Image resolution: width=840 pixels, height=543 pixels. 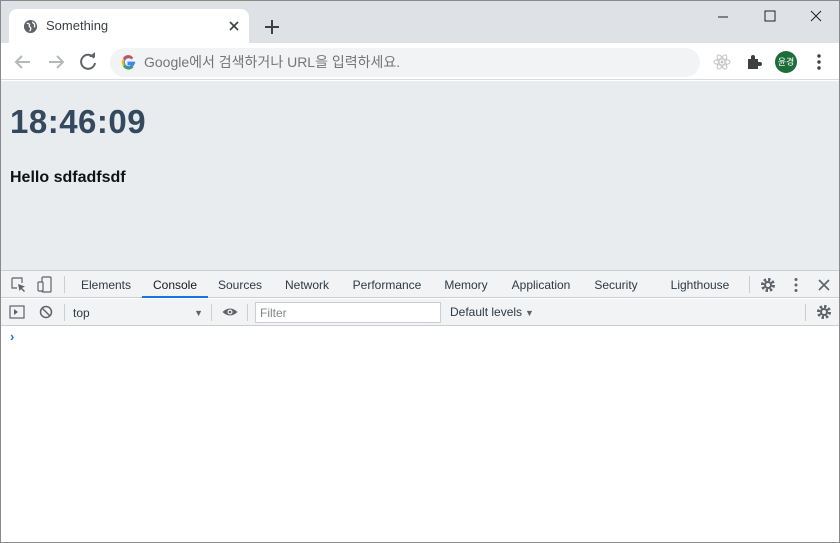 I want to click on inspect-element-icon, so click(x=19, y=285).